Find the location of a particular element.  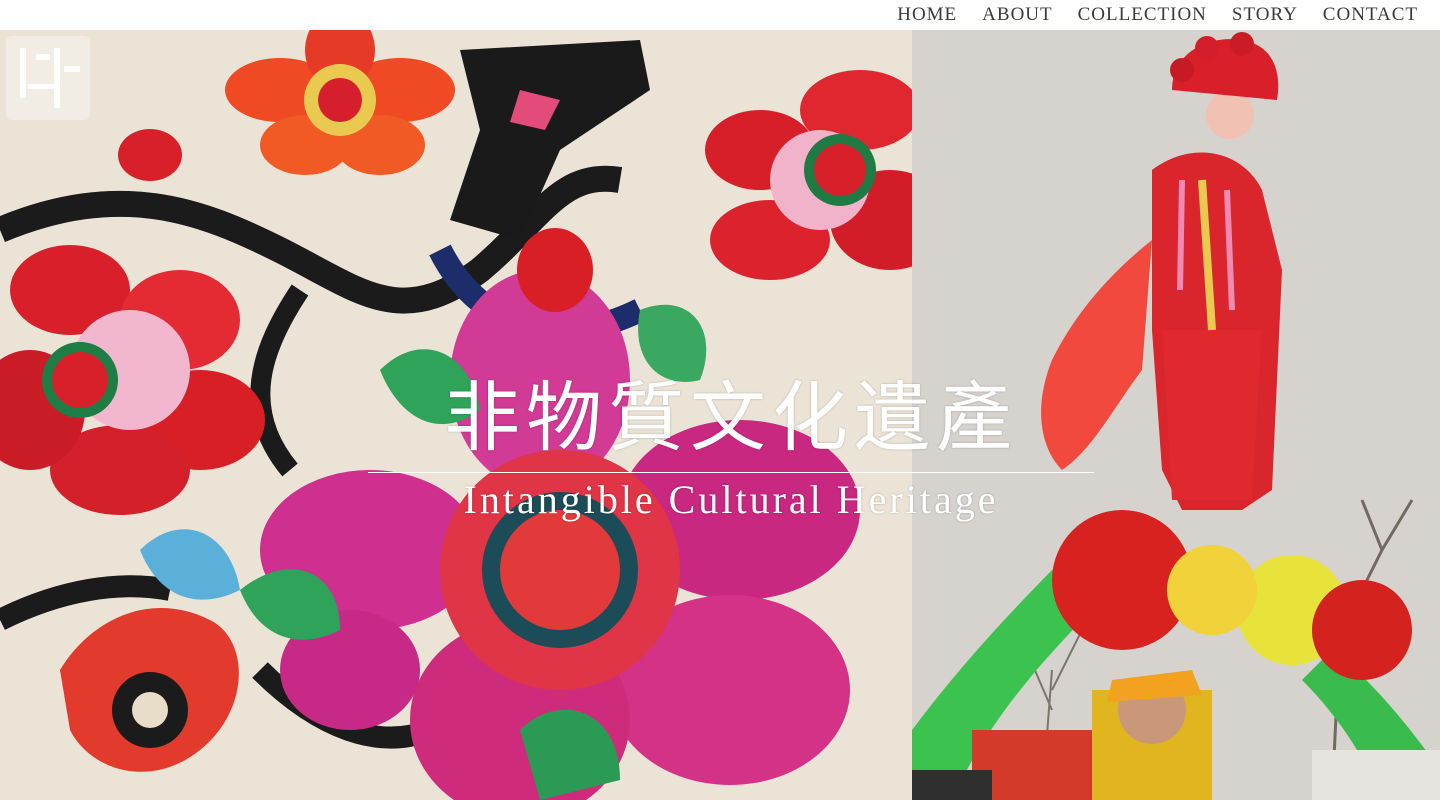

hero-title-chinese: 非物質文化遺產 is located at coordinates (731, 417).